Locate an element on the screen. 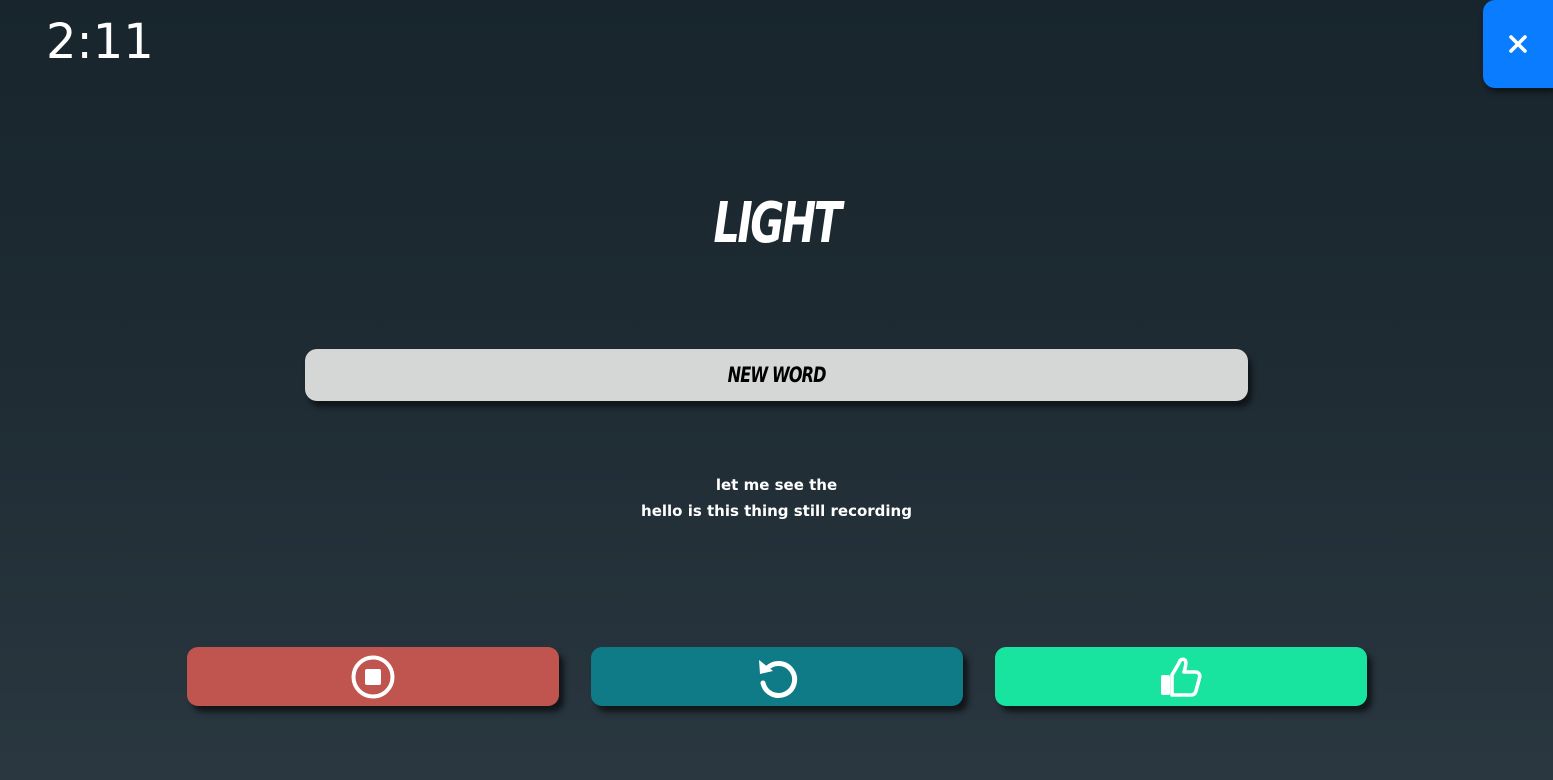 The width and height of the screenshot is (1553, 780). undo-icon is located at coordinates (777, 677).